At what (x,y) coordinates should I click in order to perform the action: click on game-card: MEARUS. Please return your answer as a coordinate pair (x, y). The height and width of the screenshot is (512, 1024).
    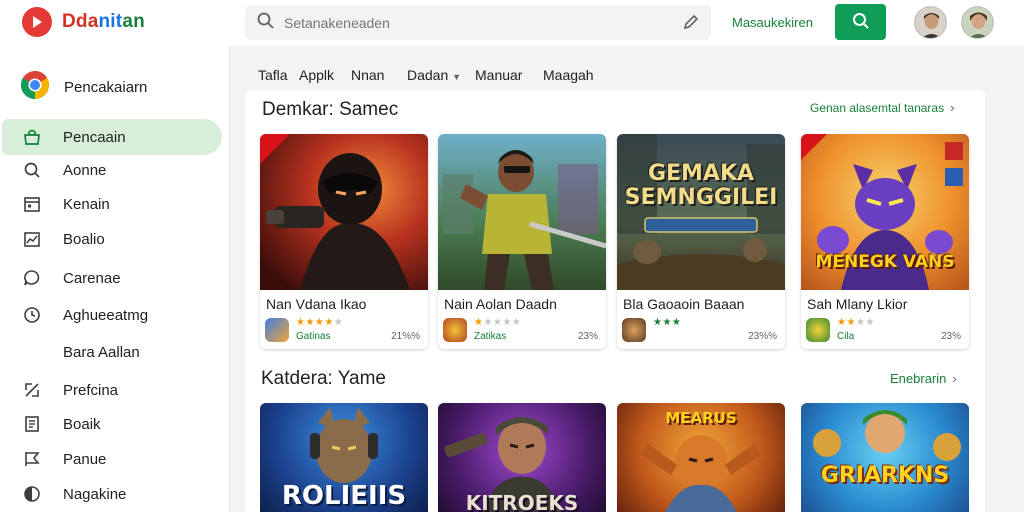
    Looking at the image, I should click on (701, 457).